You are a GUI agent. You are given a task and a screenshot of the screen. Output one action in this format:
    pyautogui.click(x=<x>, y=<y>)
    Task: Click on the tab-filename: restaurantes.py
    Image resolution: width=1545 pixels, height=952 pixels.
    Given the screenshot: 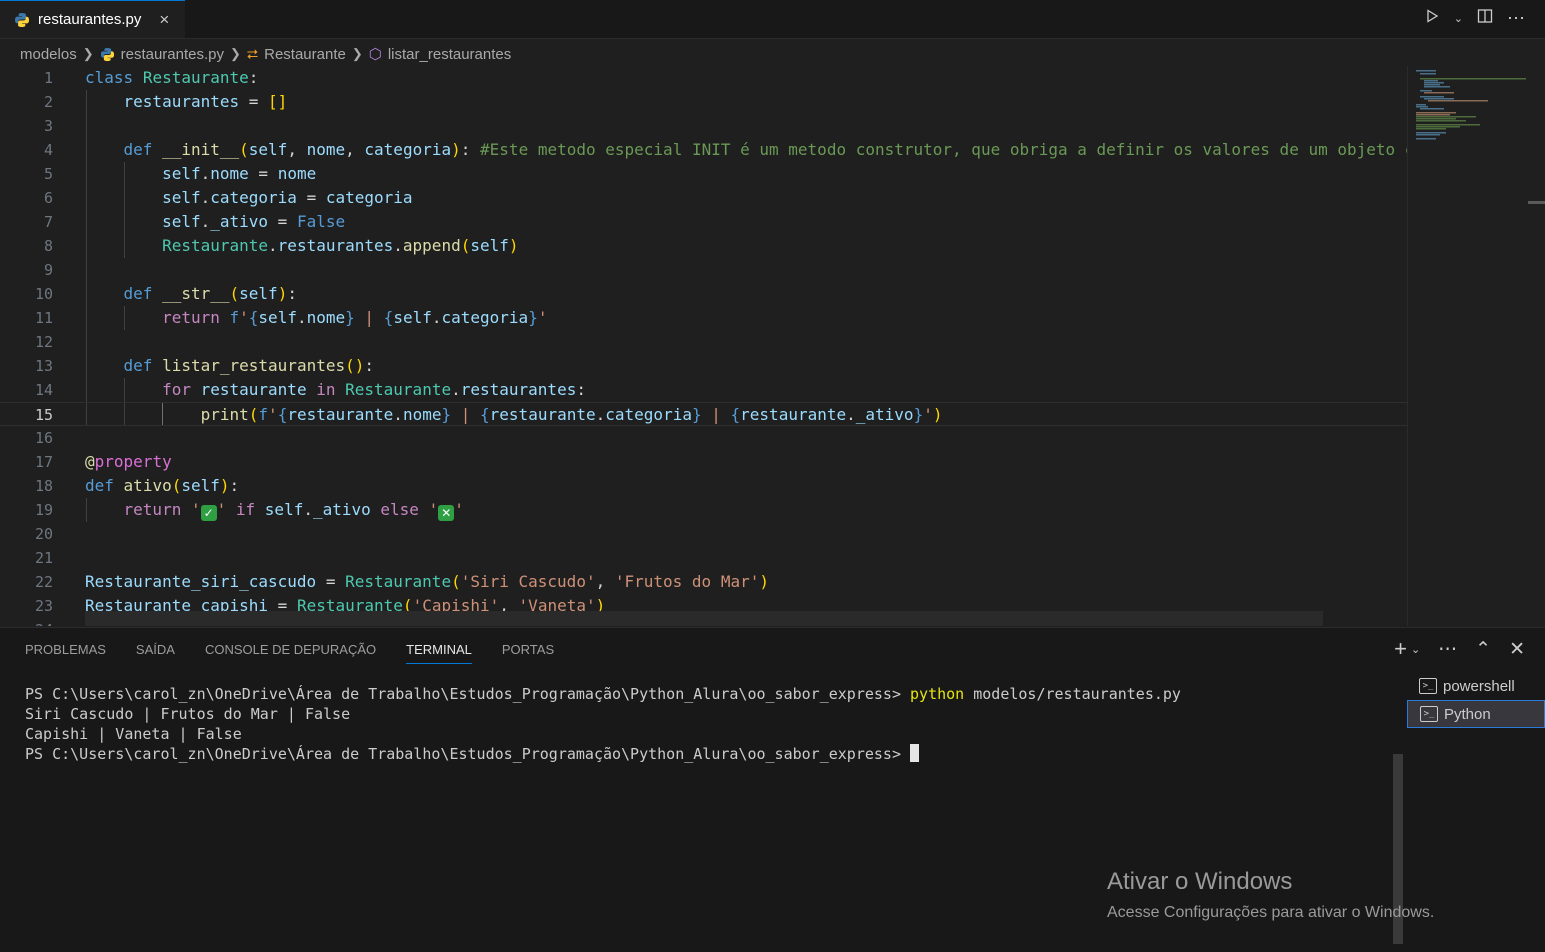 What is the action you would take?
    pyautogui.click(x=90, y=19)
    